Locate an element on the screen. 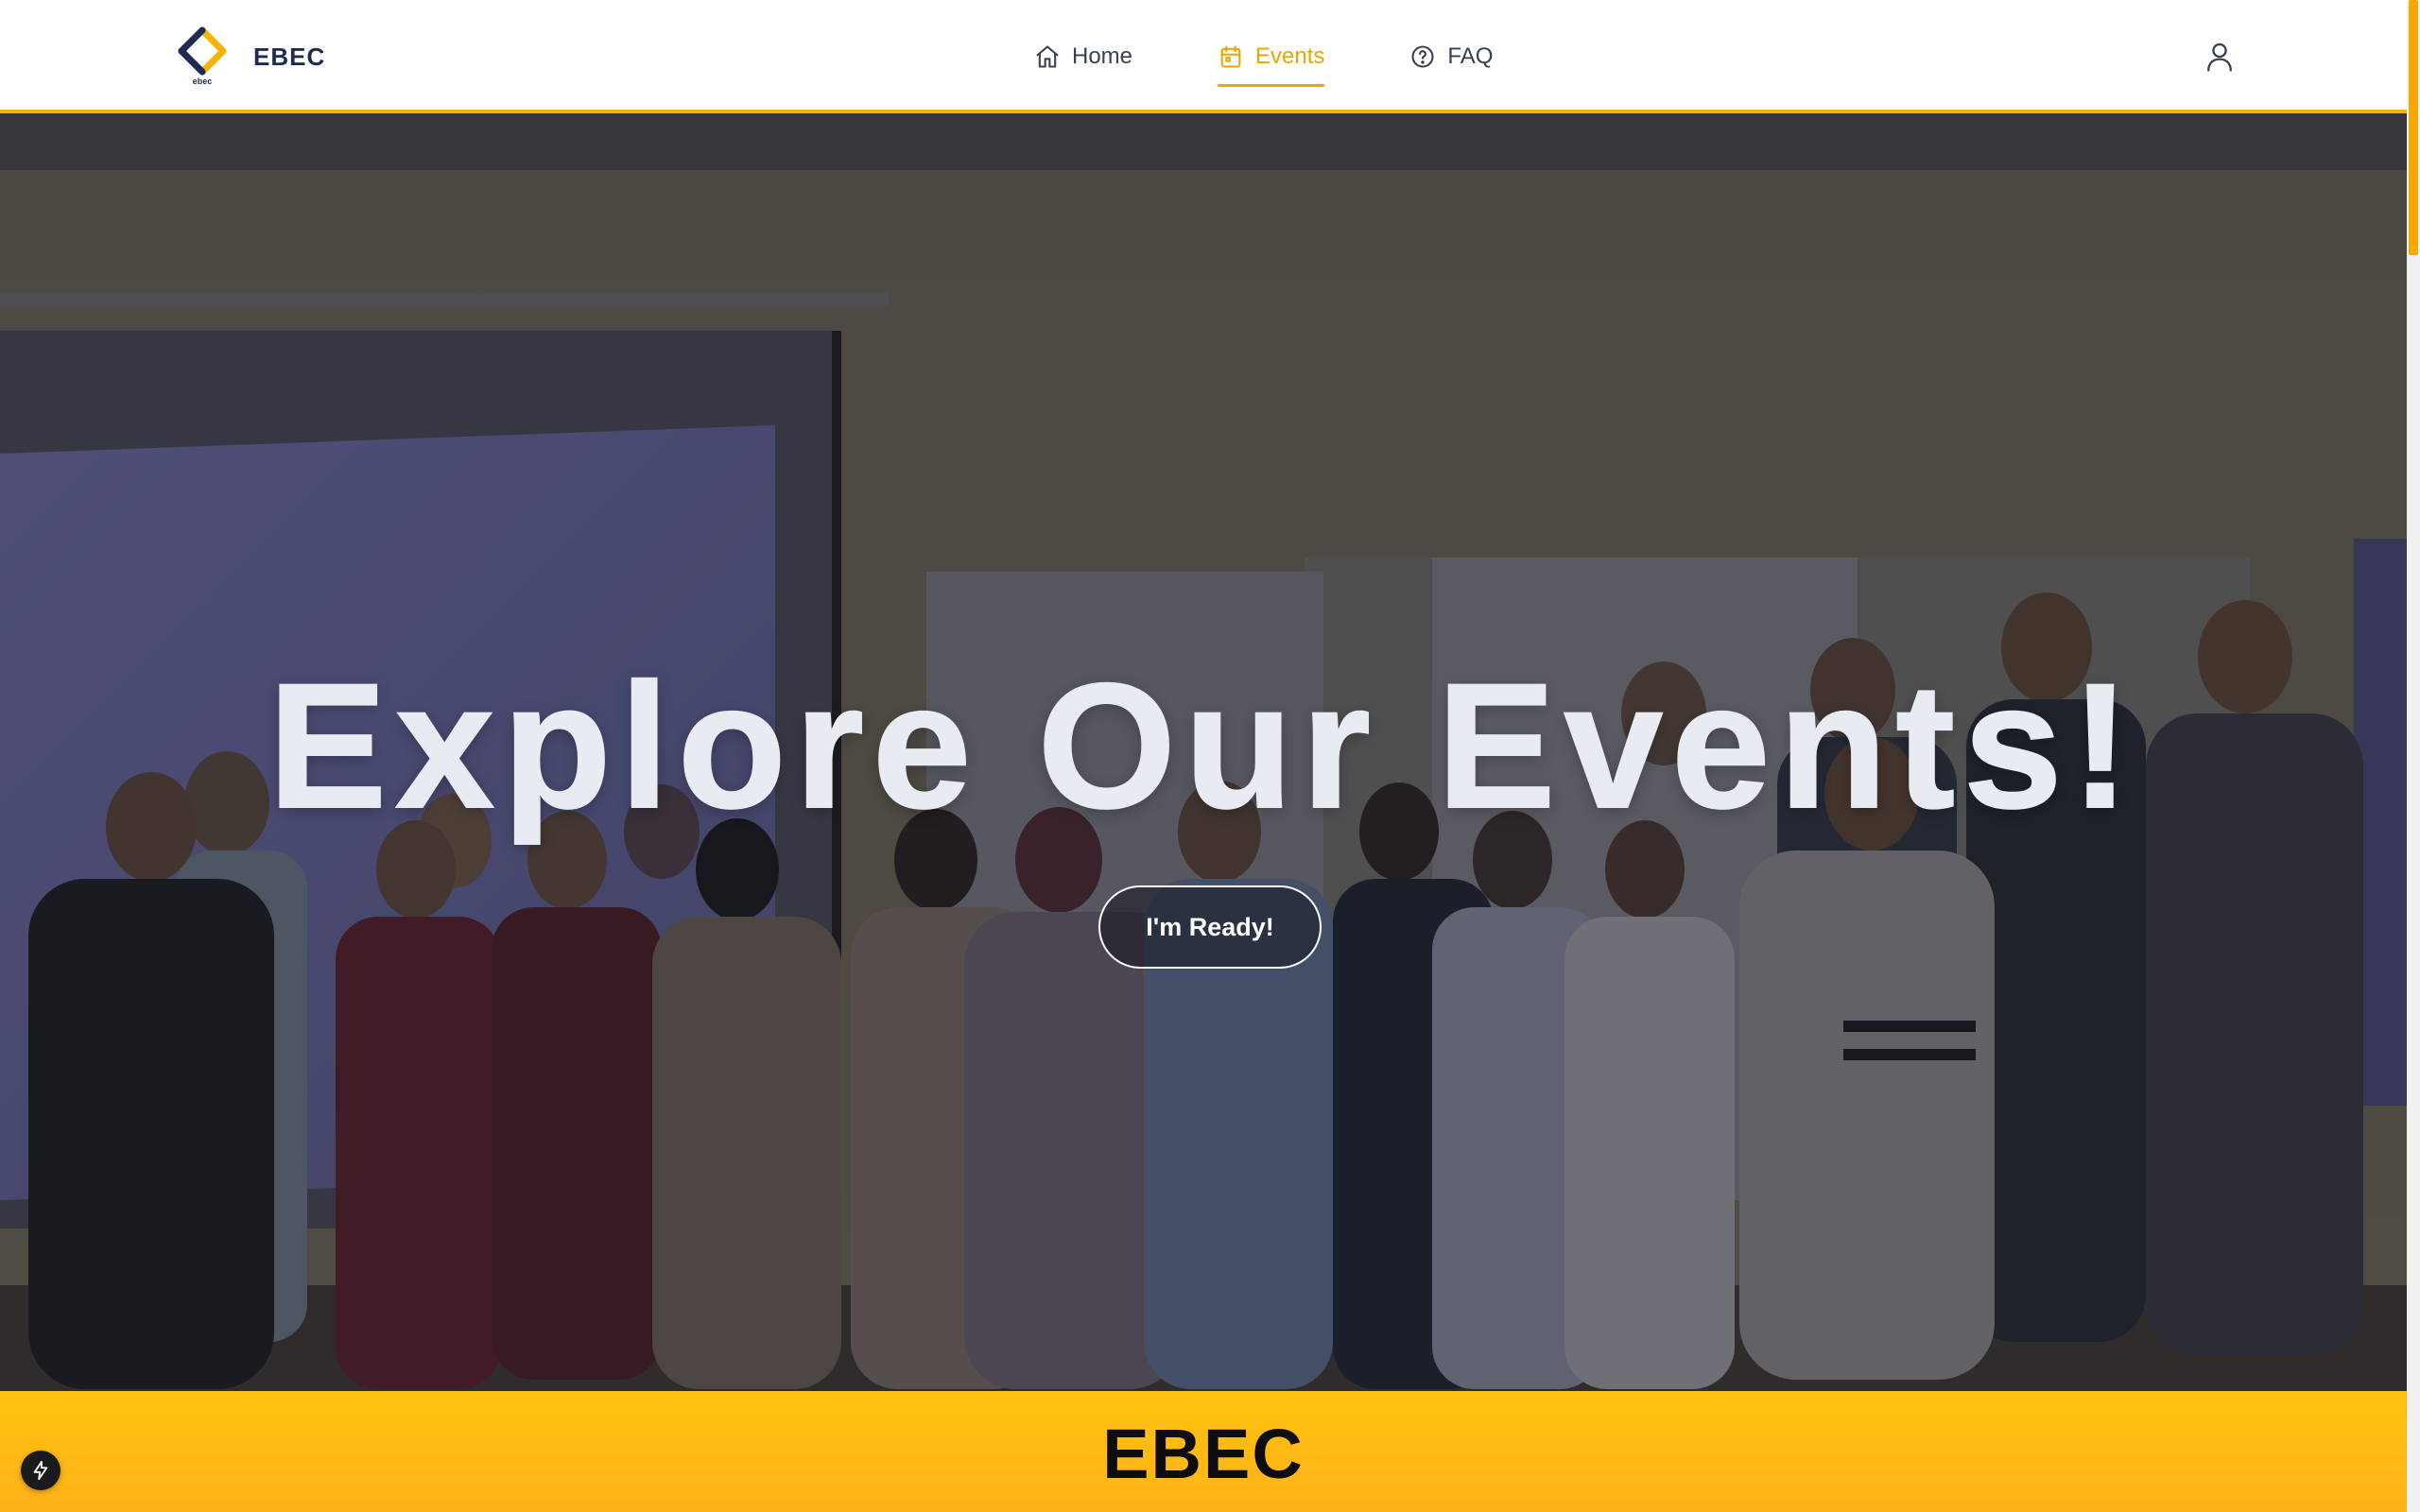  scrollbar-thumb is located at coordinates (2413, 127).